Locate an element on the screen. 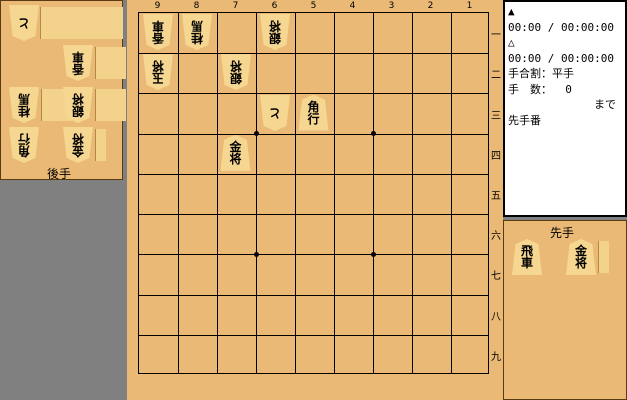  sente-marker: ▲ is located at coordinates (511, 11).